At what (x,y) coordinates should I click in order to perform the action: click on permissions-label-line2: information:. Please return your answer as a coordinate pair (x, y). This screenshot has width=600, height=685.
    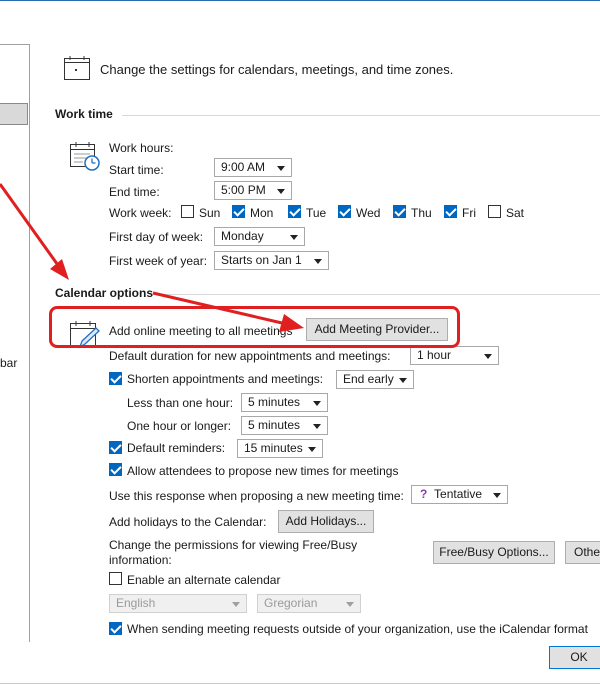
    Looking at the image, I should click on (140, 560).